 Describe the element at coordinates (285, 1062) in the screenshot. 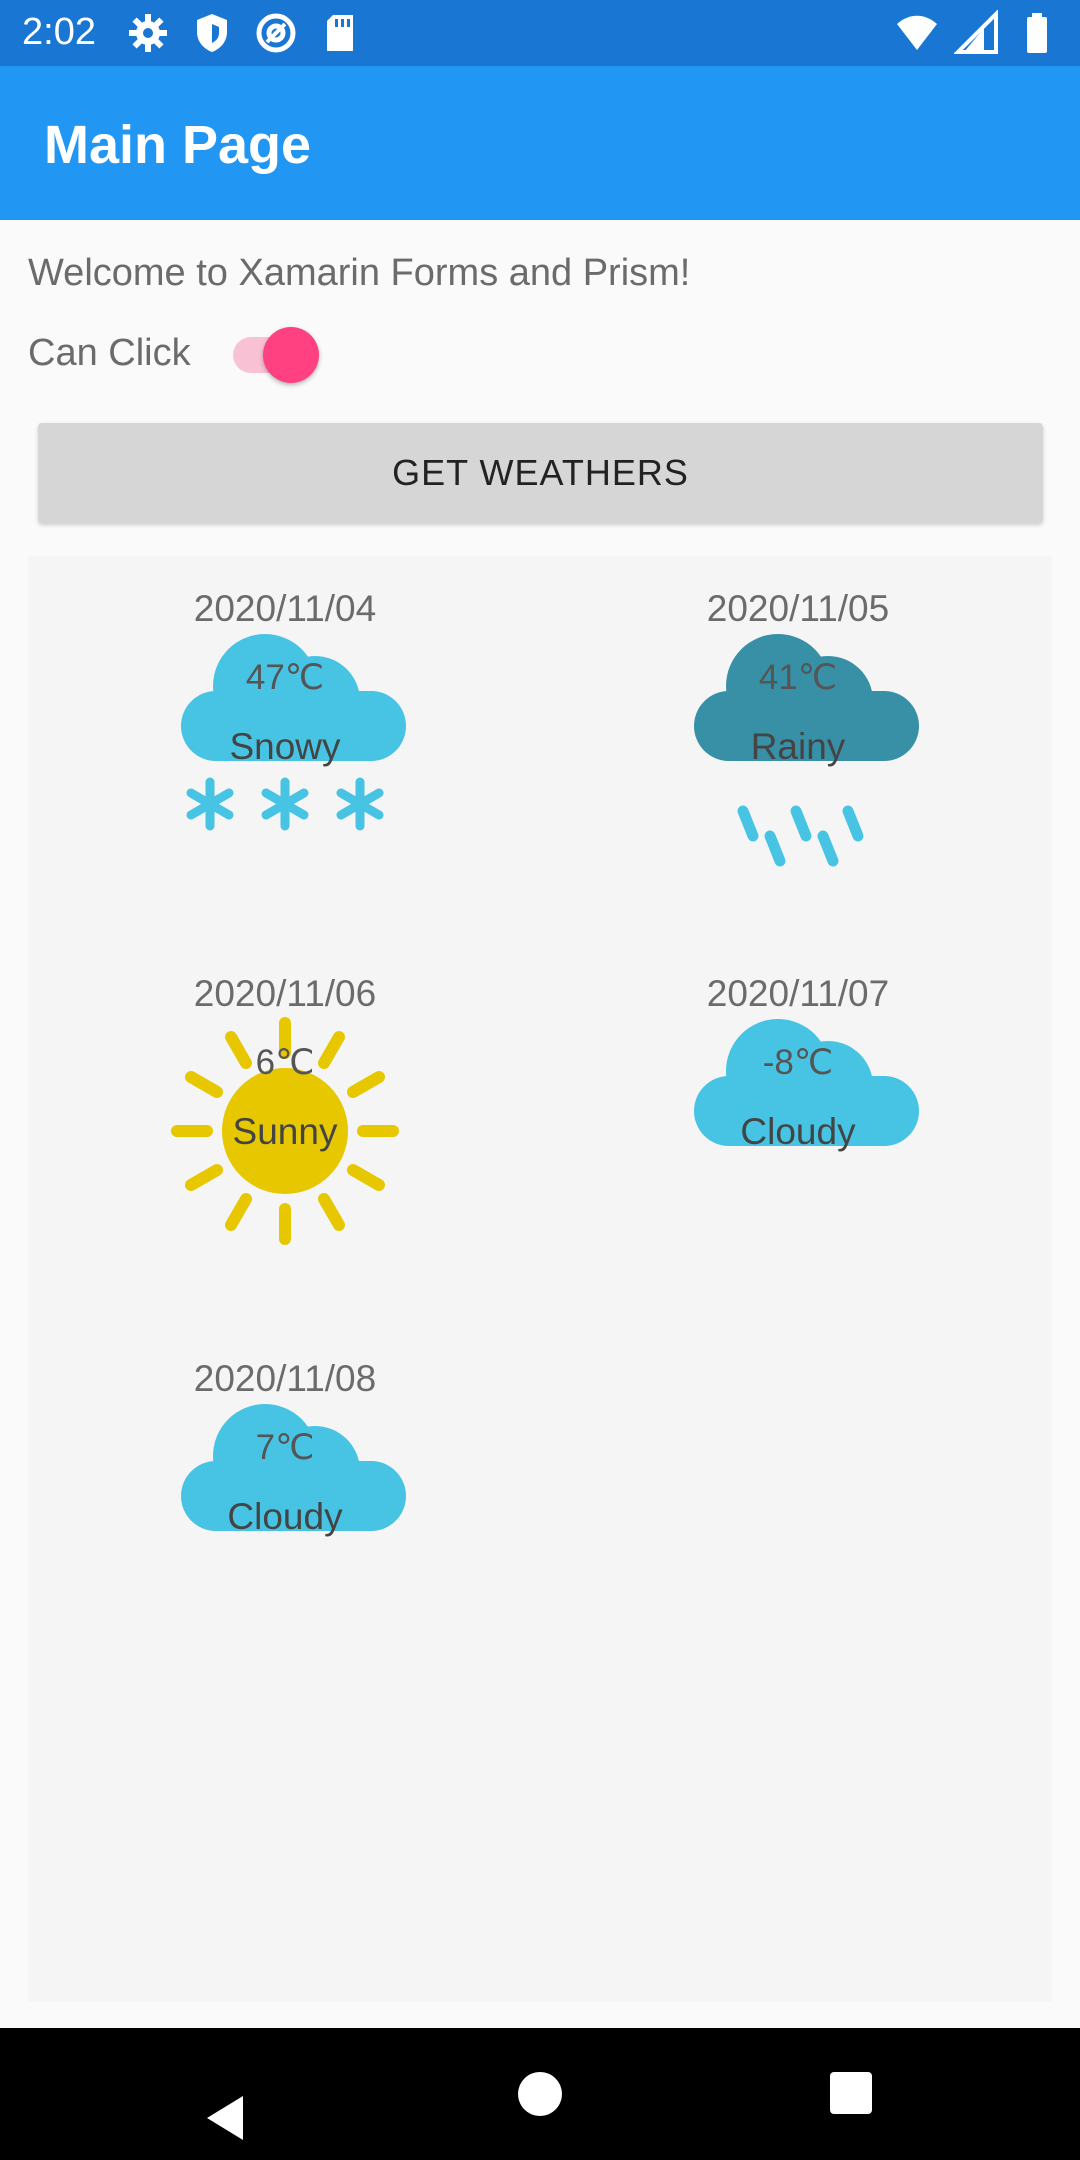

I see `weather-temp: 6℃` at that location.